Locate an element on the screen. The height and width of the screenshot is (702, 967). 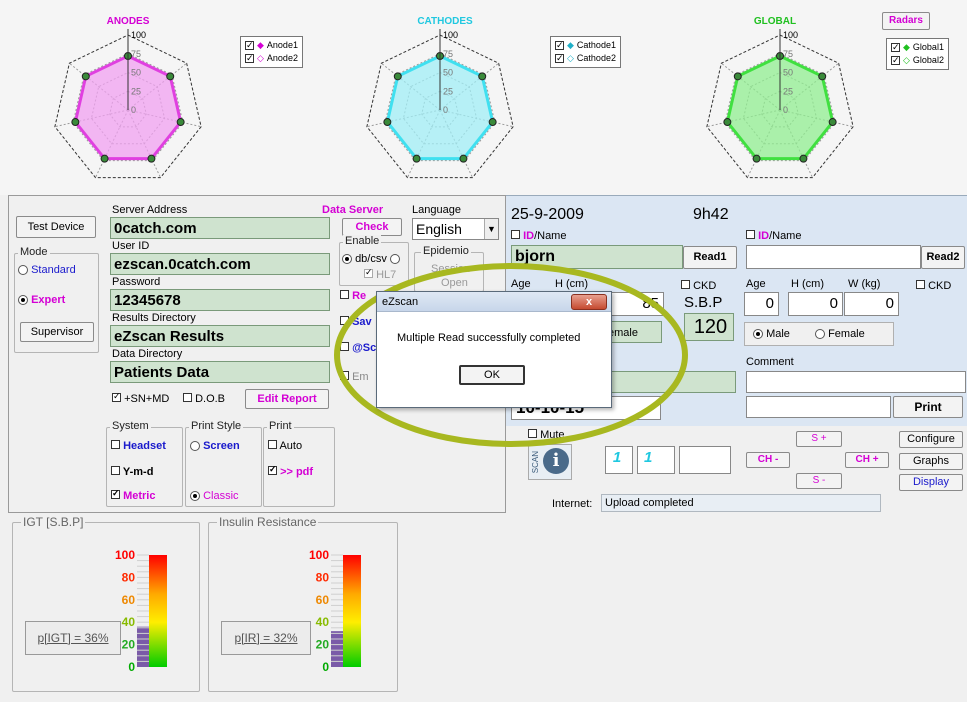
id-label: ID is located at coordinates (529, 236).